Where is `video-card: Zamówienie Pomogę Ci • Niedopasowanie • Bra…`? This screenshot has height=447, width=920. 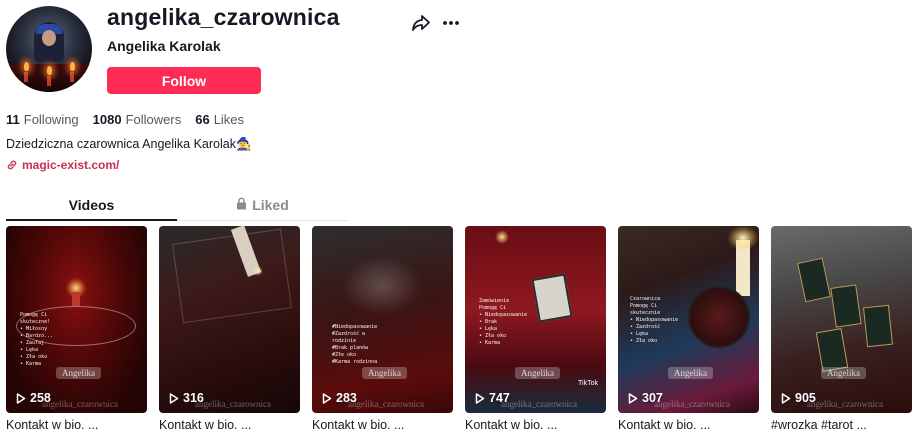
video-card: Zamówienie Pomogę Ci • Niedopasowanie • Bra… is located at coordinates (535, 329).